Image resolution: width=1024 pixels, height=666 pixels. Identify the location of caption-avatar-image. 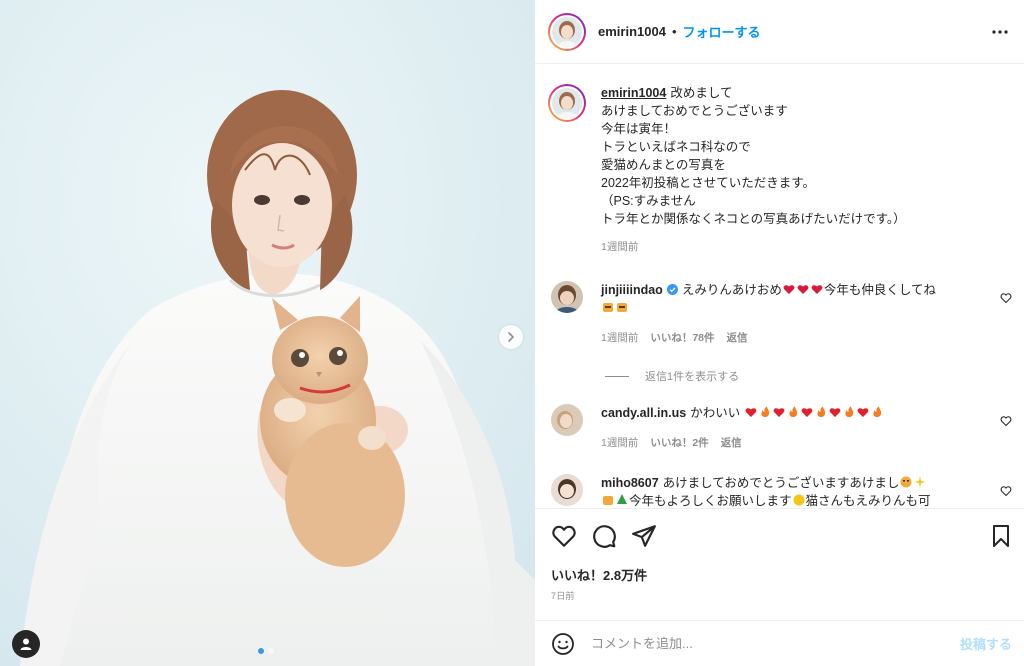
(567, 103).